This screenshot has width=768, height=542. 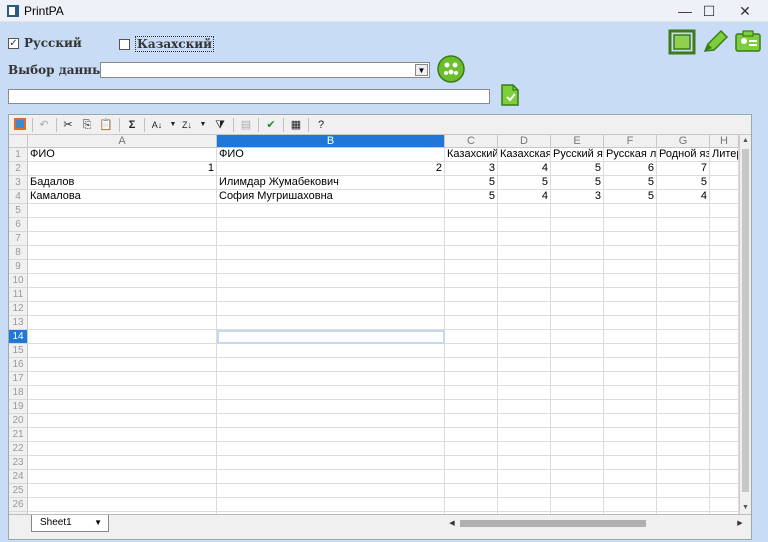 What do you see at coordinates (724, 155) in the screenshot?
I see `cell: Литер` at bounding box center [724, 155].